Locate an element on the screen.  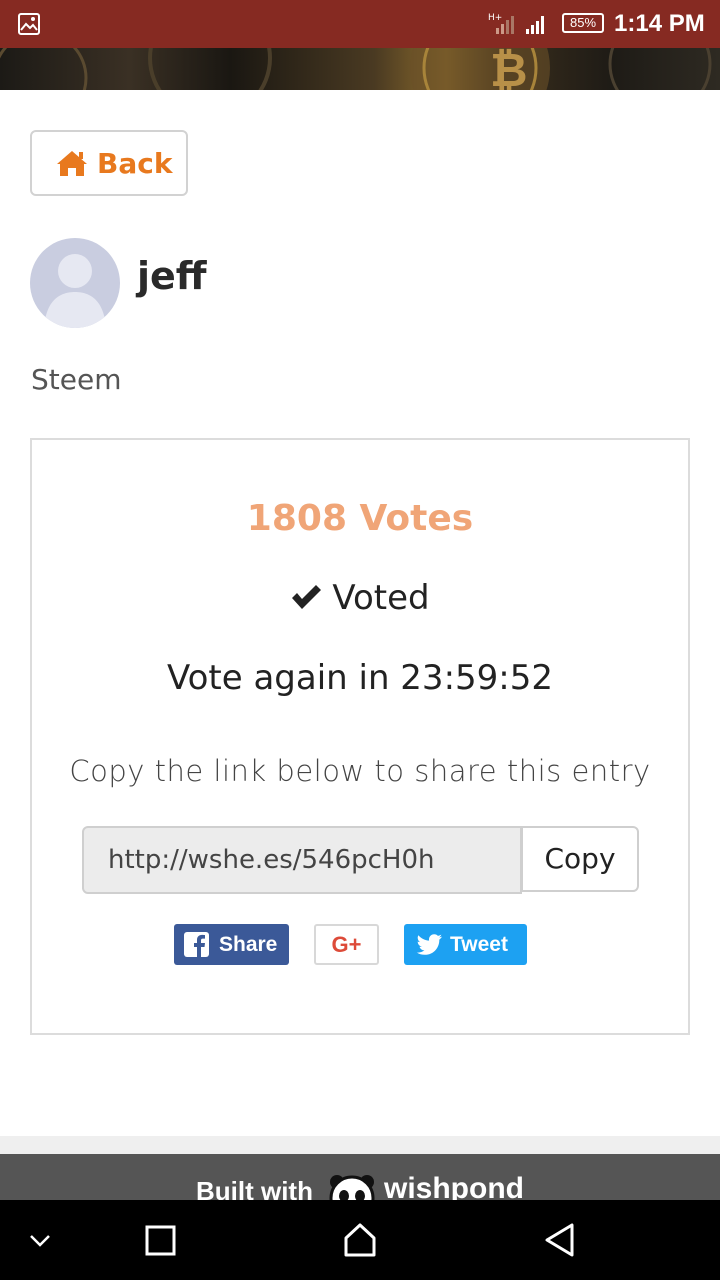
google-plus-share-button: G+ is located at coordinates (346, 944).